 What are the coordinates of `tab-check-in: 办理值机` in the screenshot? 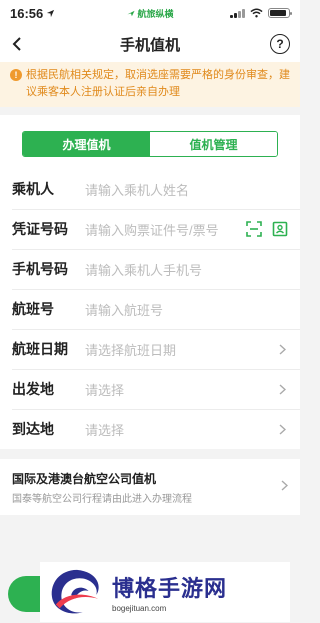 It's located at (86, 144).